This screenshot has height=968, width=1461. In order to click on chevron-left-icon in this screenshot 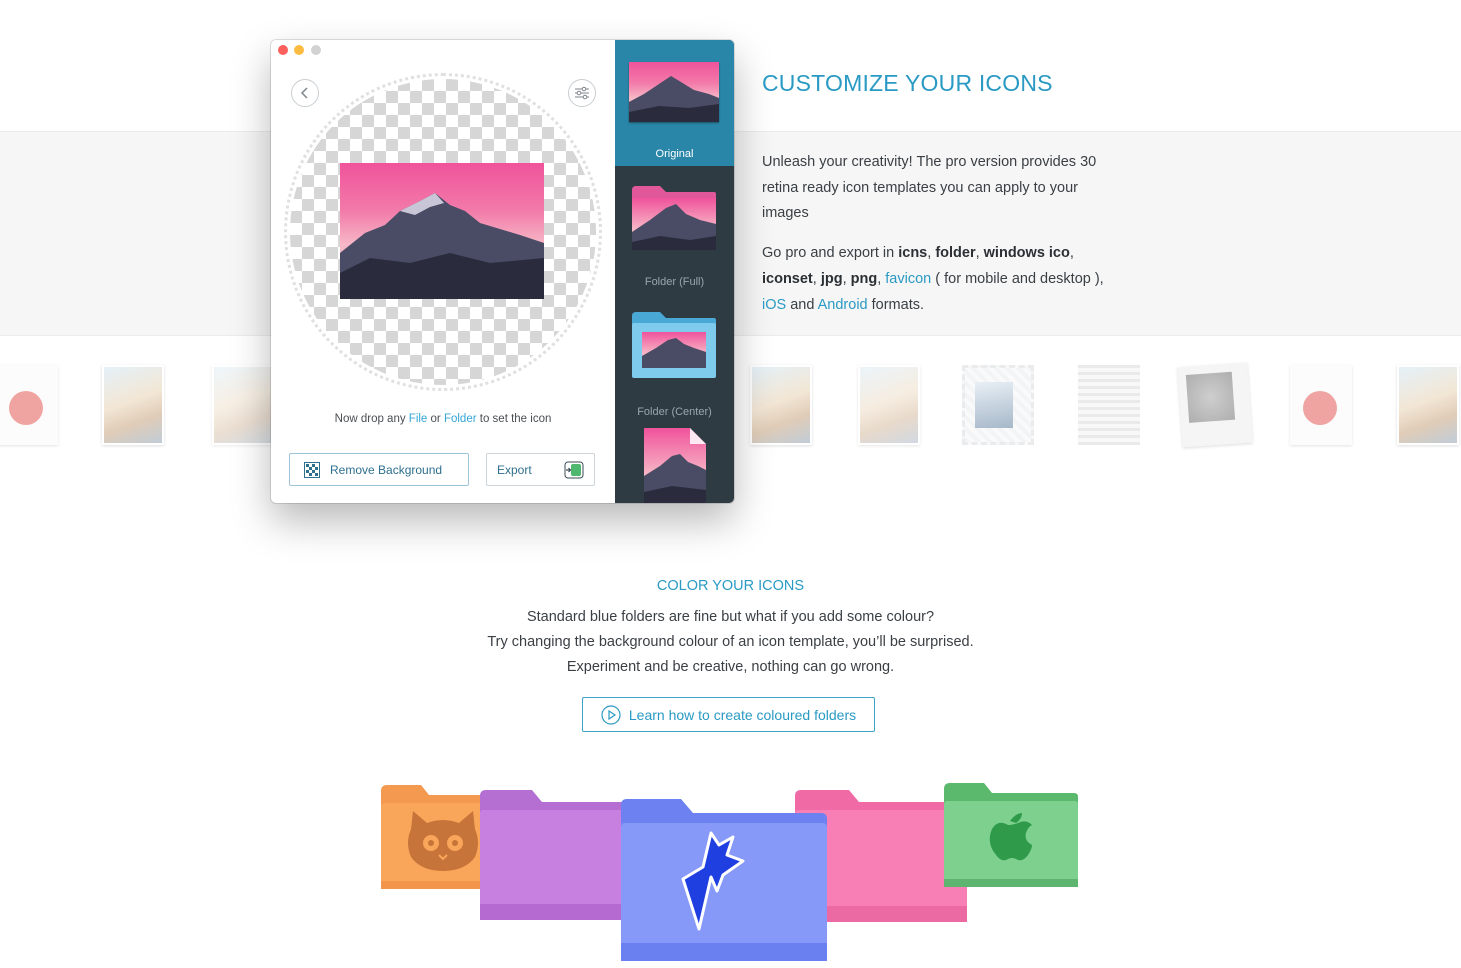, I will do `click(304, 93)`.